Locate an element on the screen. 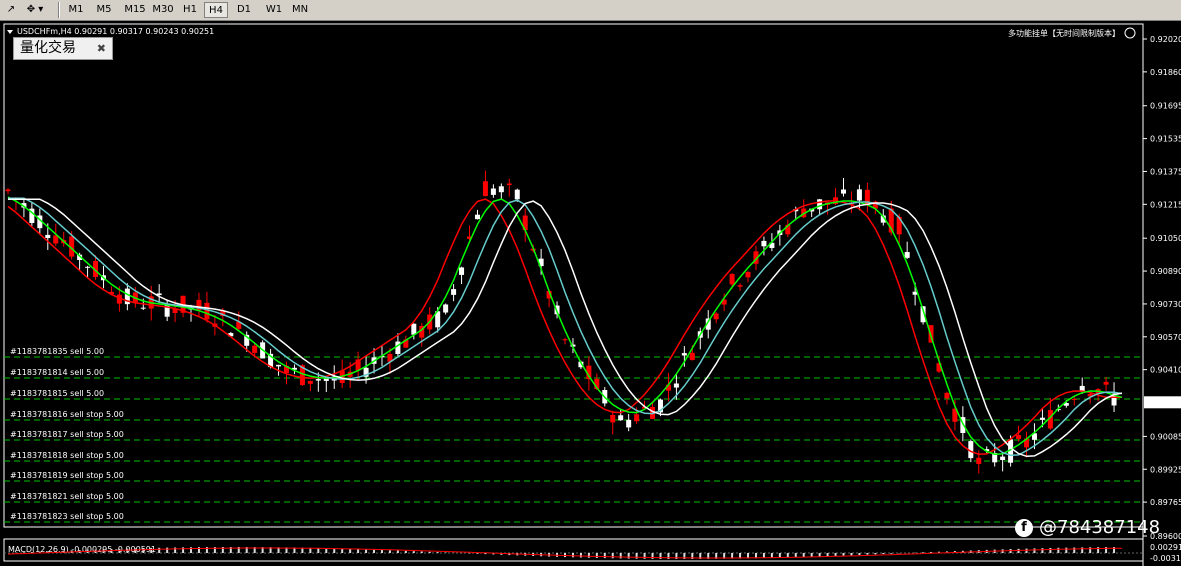  order-label: #1183781823 sell stop 5.00 is located at coordinates (67, 516).